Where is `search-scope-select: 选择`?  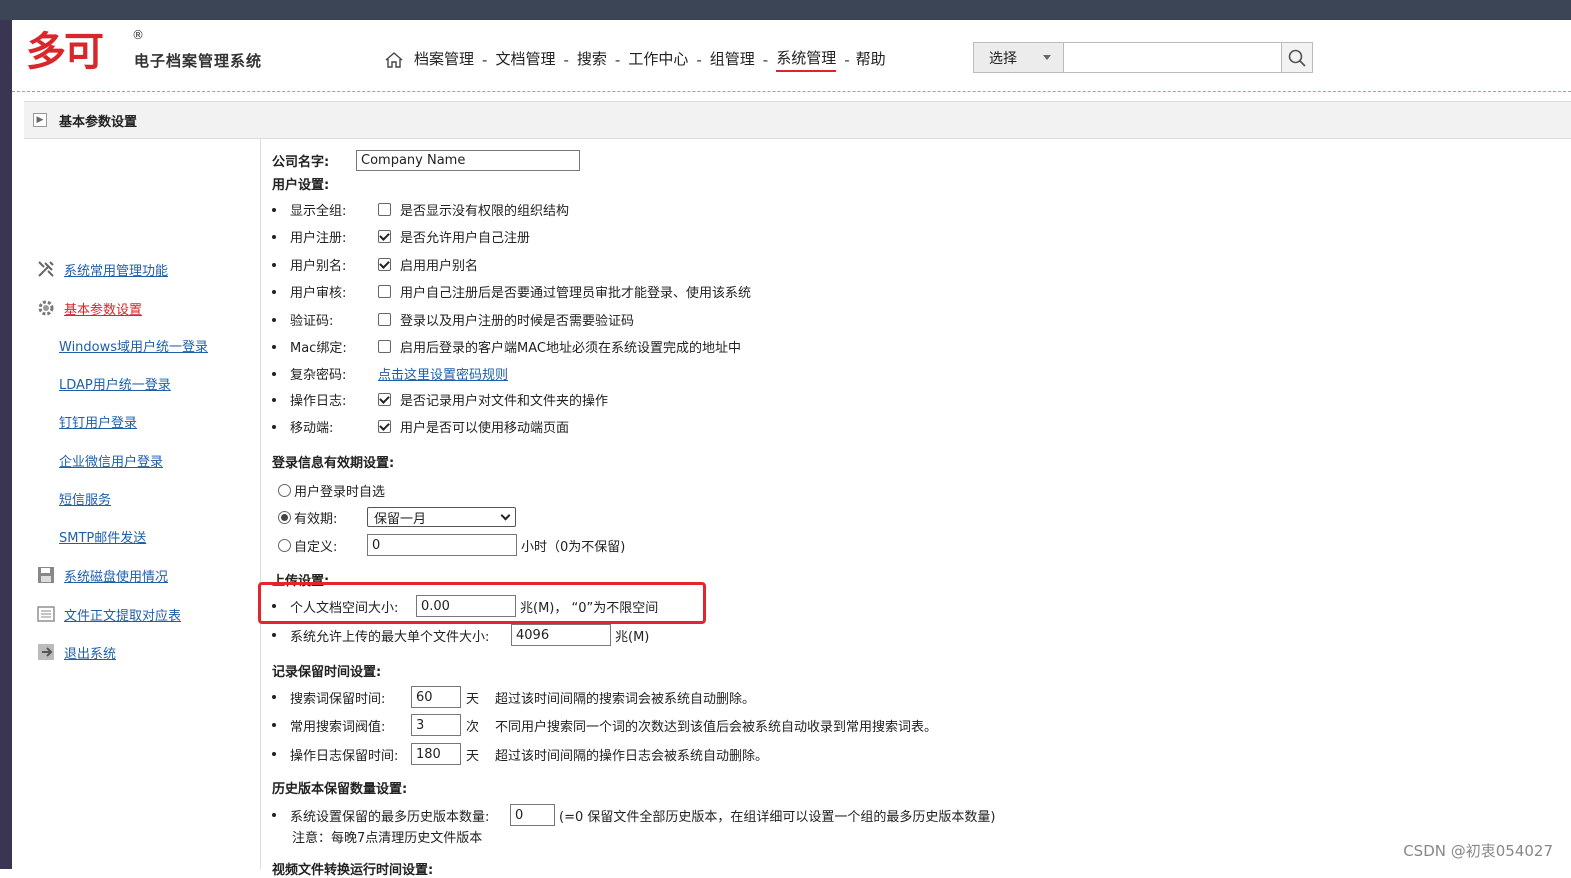
search-scope-select: 选择 is located at coordinates (1019, 57).